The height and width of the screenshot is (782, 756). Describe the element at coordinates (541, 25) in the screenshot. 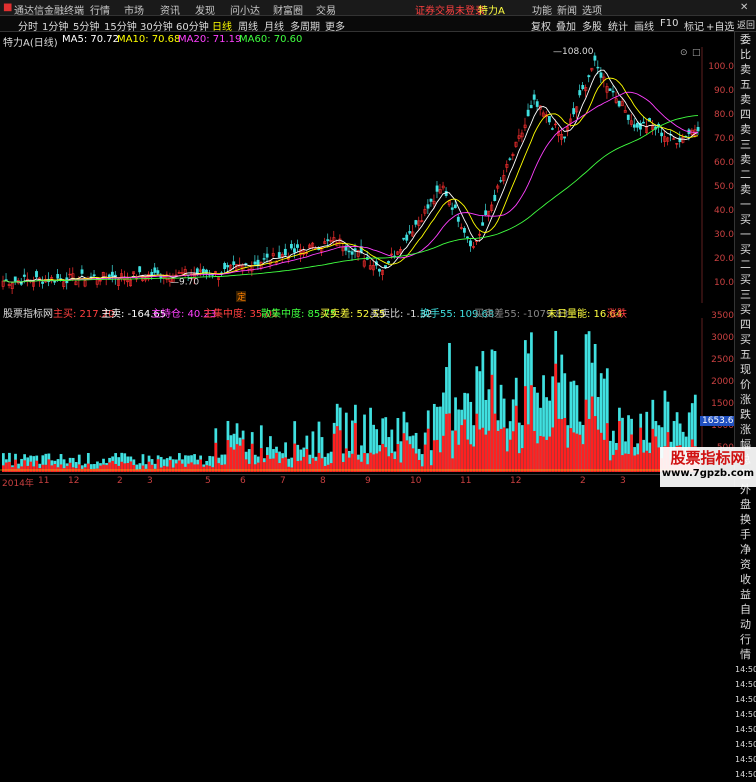

I see `tool-restore-rights: 复权` at that location.